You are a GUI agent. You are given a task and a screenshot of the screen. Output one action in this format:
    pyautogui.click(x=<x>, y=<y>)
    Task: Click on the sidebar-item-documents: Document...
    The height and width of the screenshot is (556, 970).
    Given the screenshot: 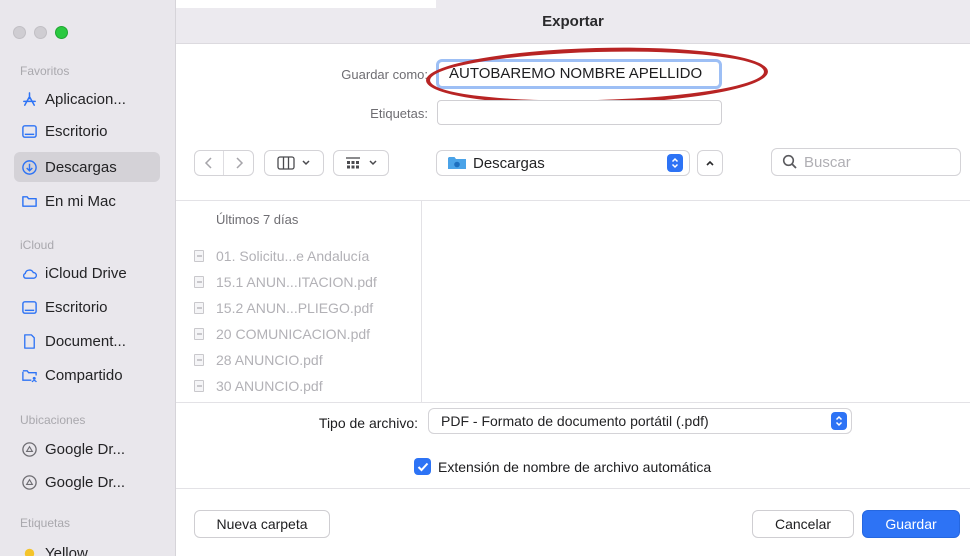 What is the action you would take?
    pyautogui.click(x=90, y=341)
    